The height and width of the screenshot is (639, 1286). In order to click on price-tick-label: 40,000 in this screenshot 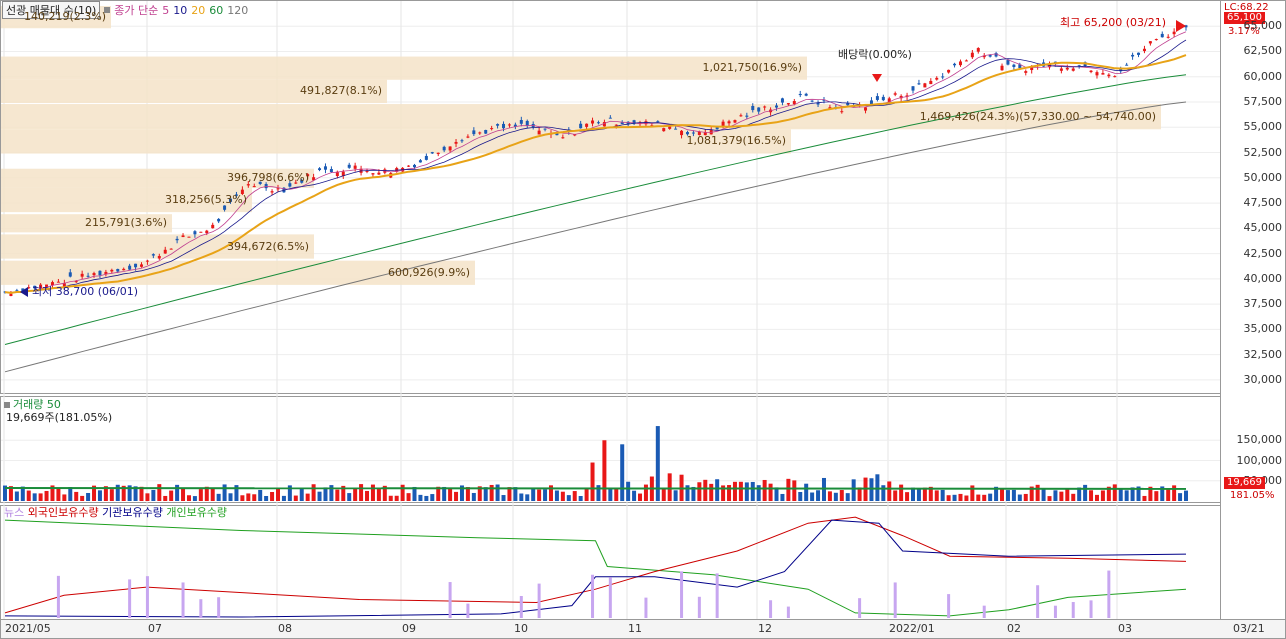, I will do `click(1263, 278)`.